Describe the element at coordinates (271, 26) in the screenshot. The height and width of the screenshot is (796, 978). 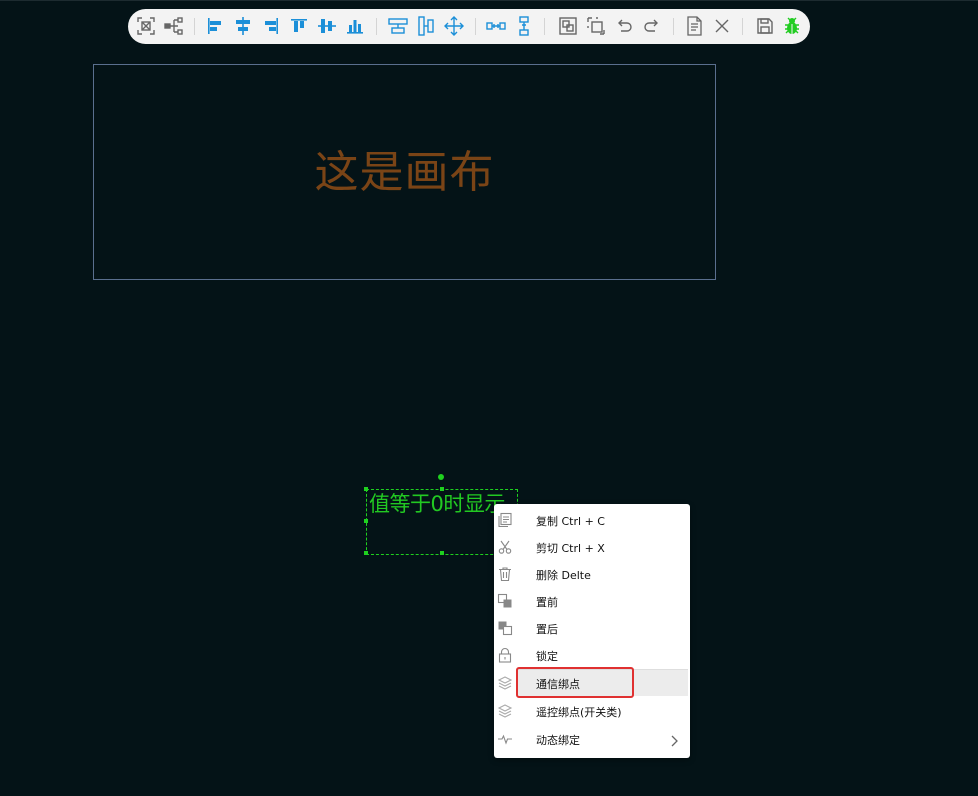
I see `align-right-icon` at that location.